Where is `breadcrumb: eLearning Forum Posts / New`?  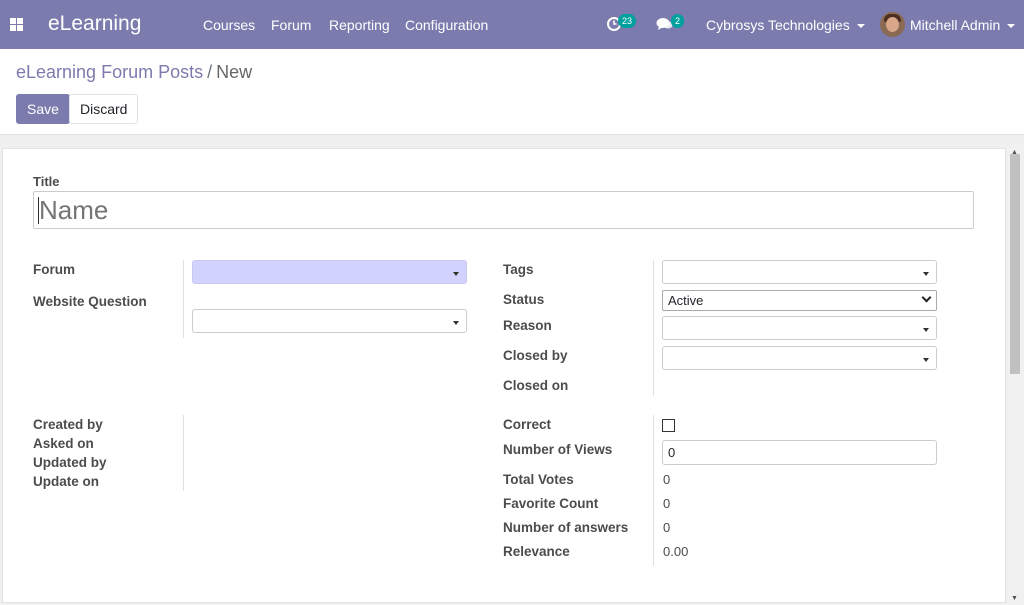 breadcrumb: eLearning Forum Posts / New is located at coordinates (134, 72).